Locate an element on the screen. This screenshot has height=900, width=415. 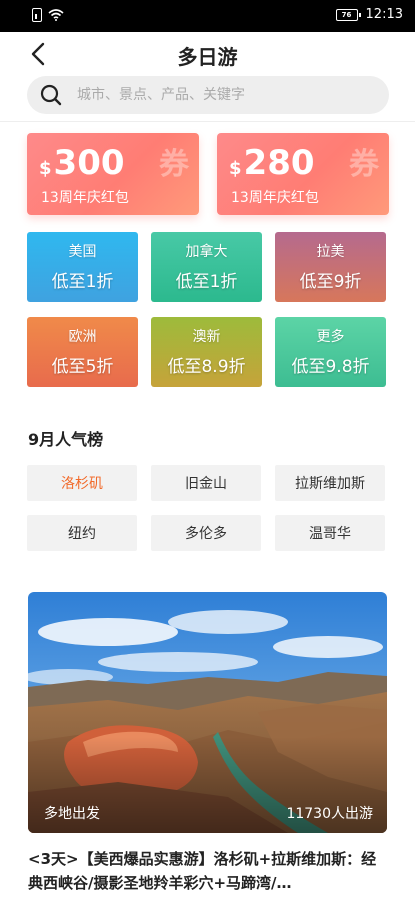
search-bar is located at coordinates (208, 95).